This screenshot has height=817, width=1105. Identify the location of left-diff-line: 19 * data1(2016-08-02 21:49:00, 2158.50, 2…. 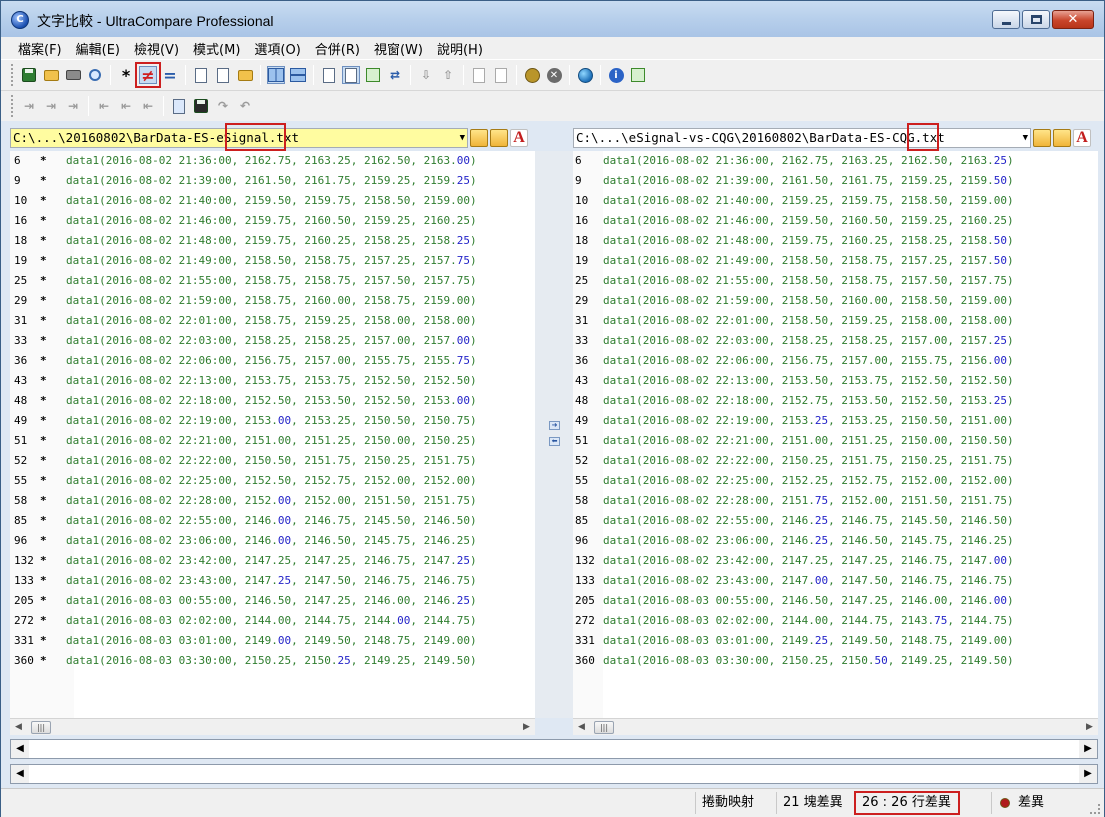
(272, 261).